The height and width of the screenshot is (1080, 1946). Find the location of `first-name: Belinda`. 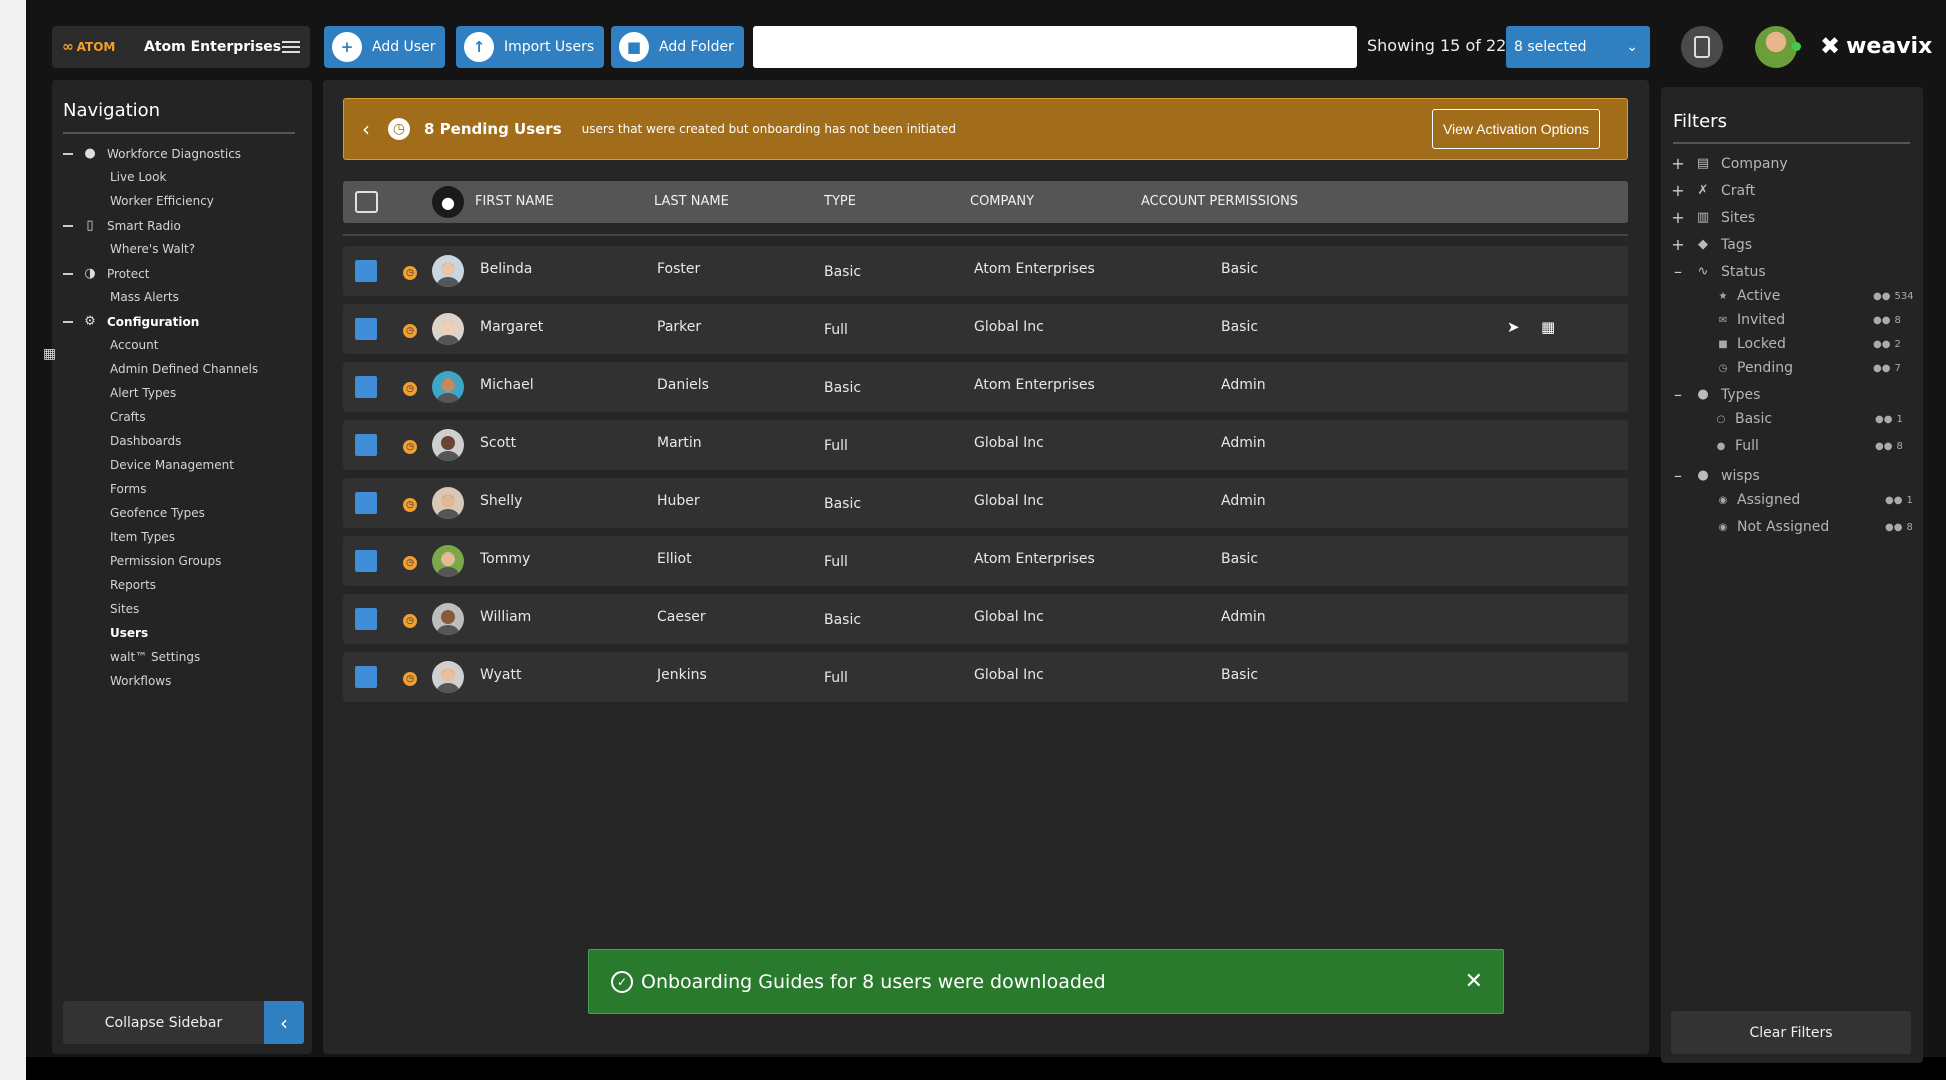

first-name: Belinda is located at coordinates (506, 269).